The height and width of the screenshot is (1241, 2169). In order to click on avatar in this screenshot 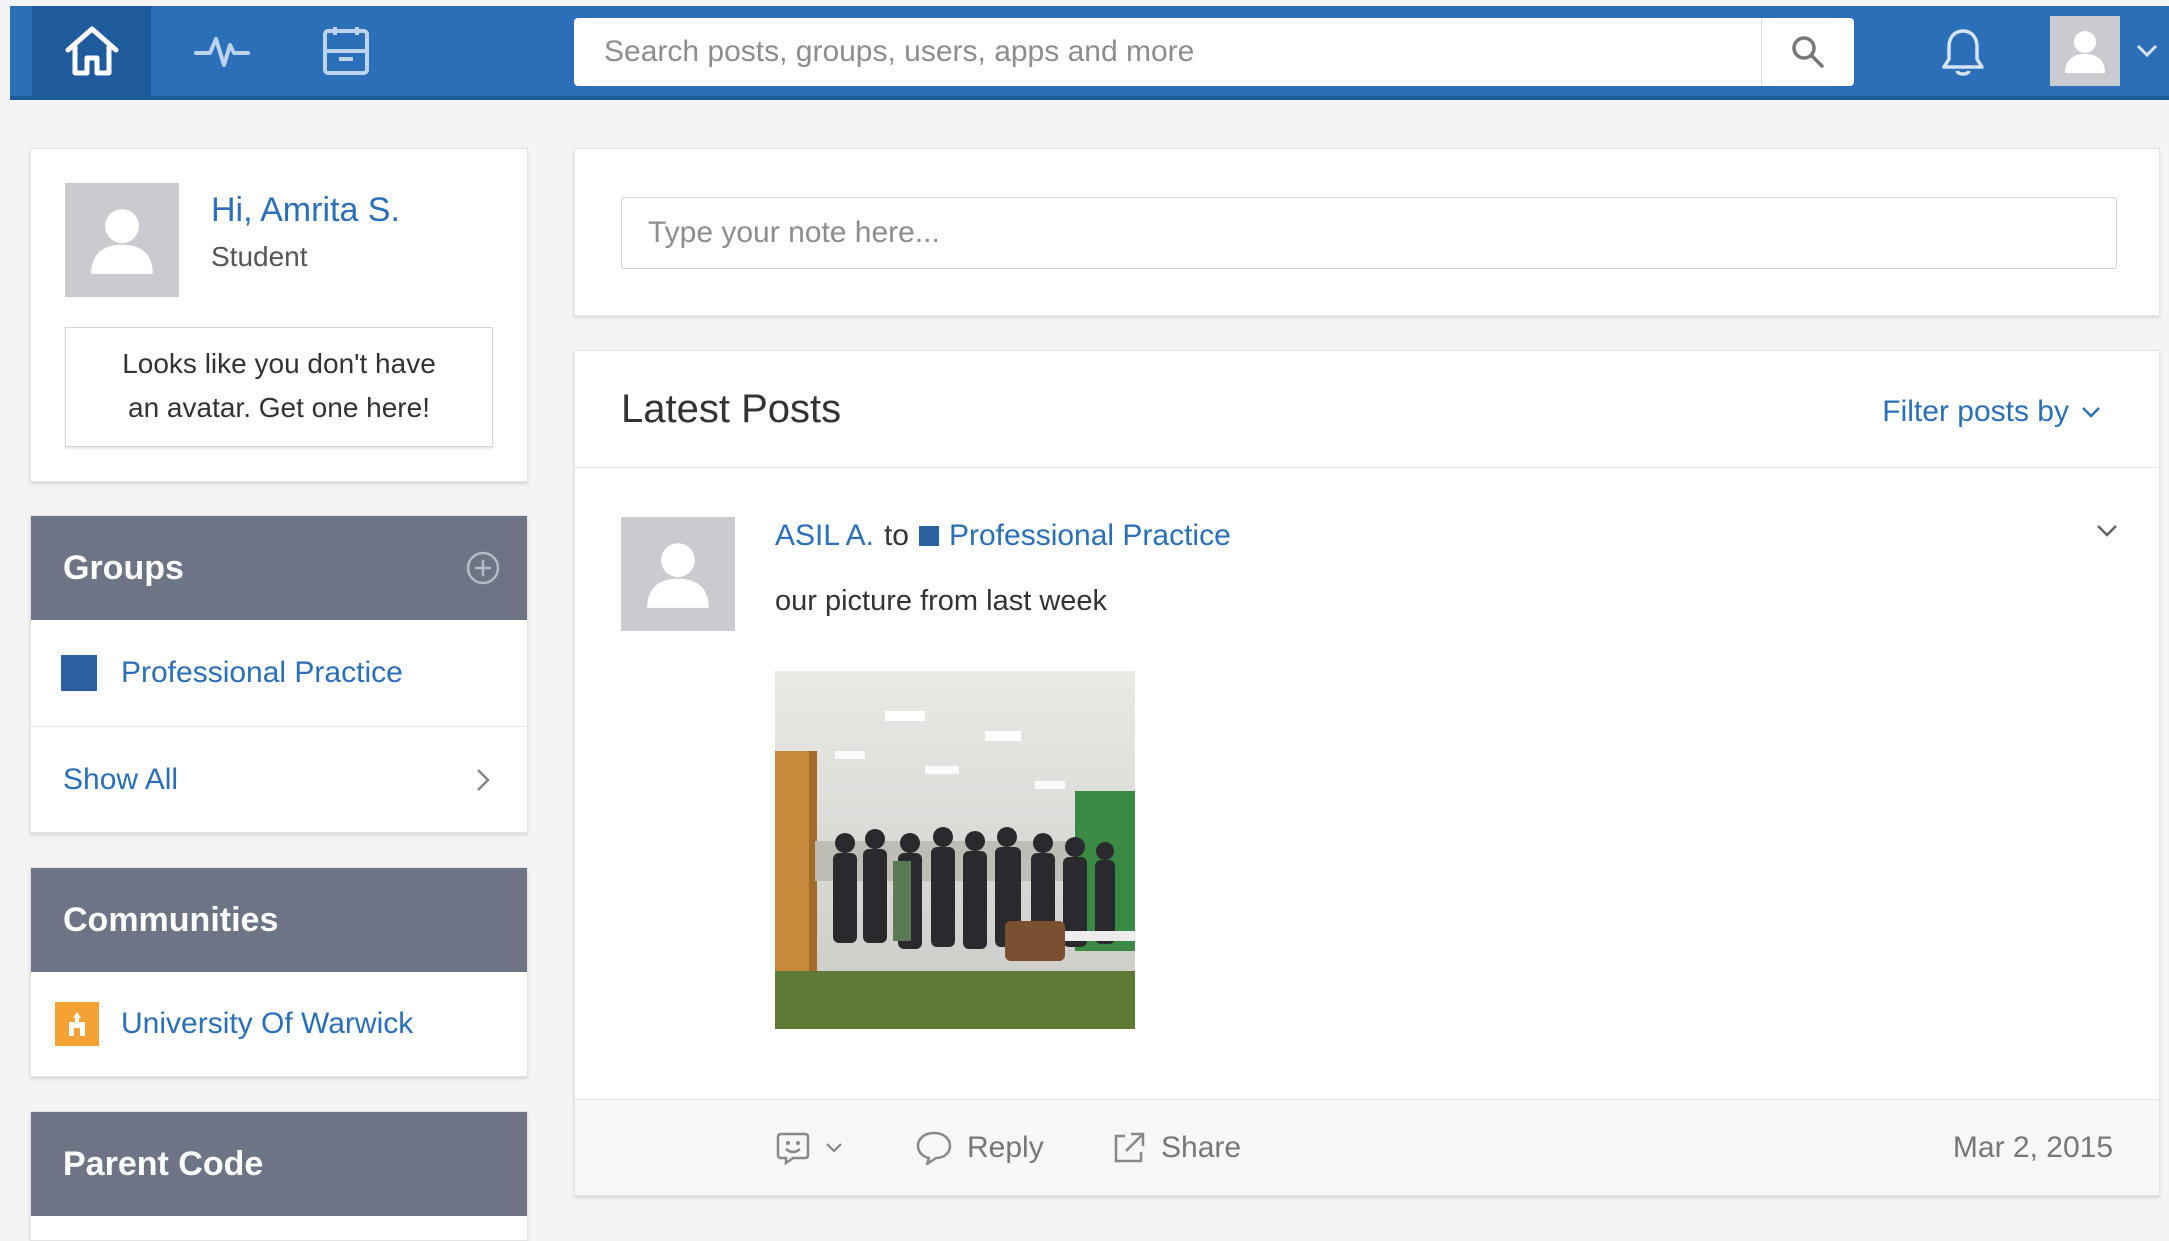, I will do `click(122, 240)`.